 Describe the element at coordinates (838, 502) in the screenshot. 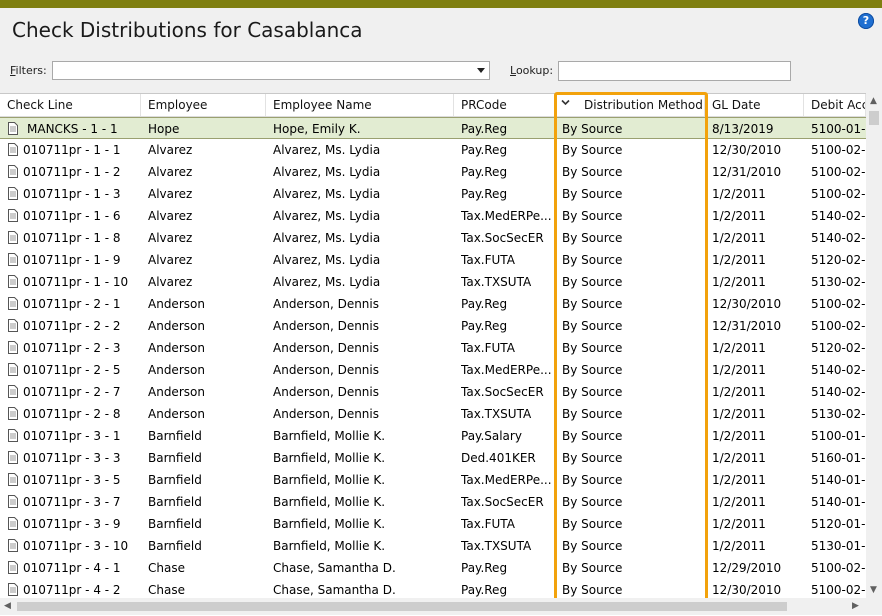

I see `cell-debit-account: 5140-01-` at that location.